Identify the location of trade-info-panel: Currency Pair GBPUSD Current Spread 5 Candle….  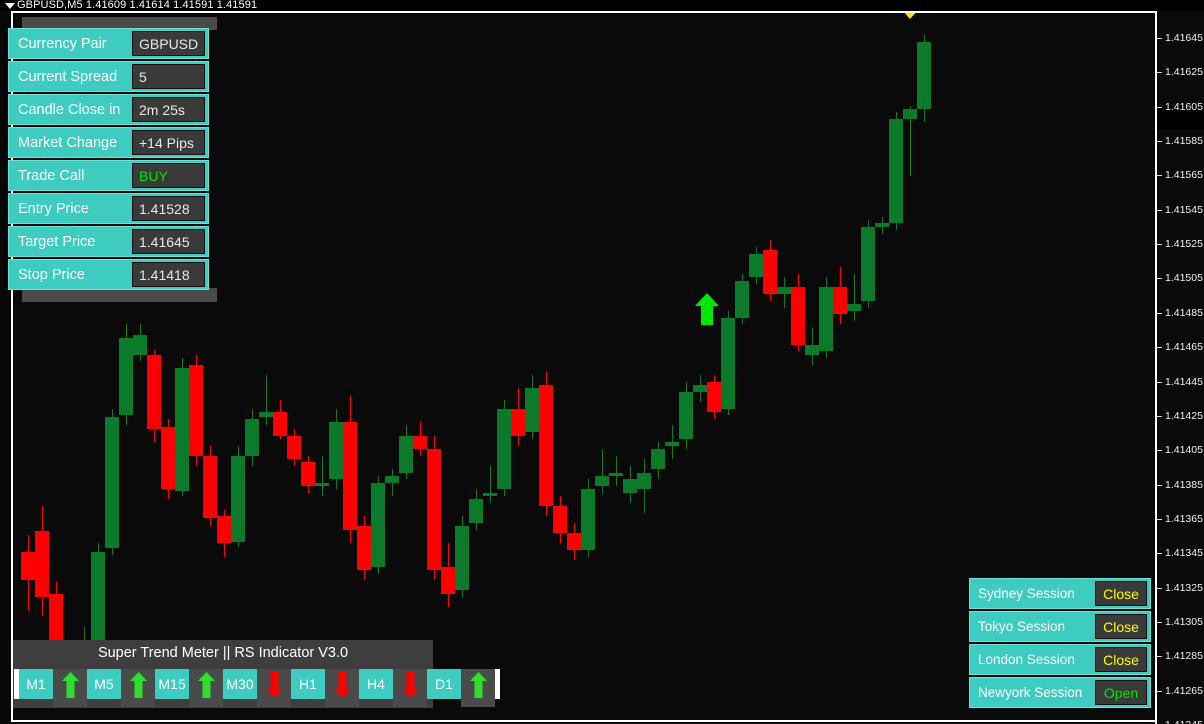
(108, 160).